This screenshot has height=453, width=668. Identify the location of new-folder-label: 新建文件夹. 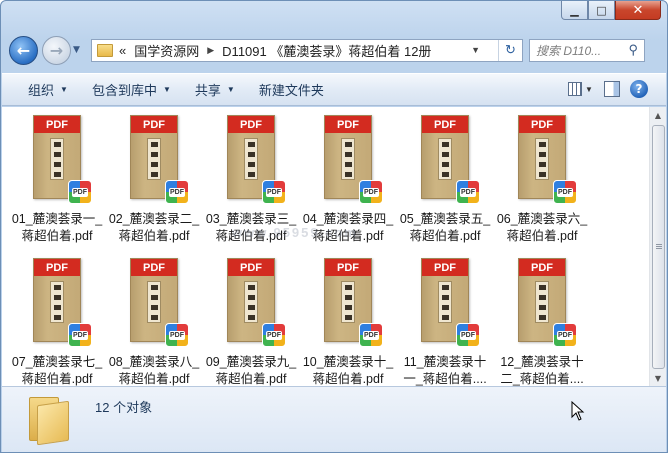
(291, 90).